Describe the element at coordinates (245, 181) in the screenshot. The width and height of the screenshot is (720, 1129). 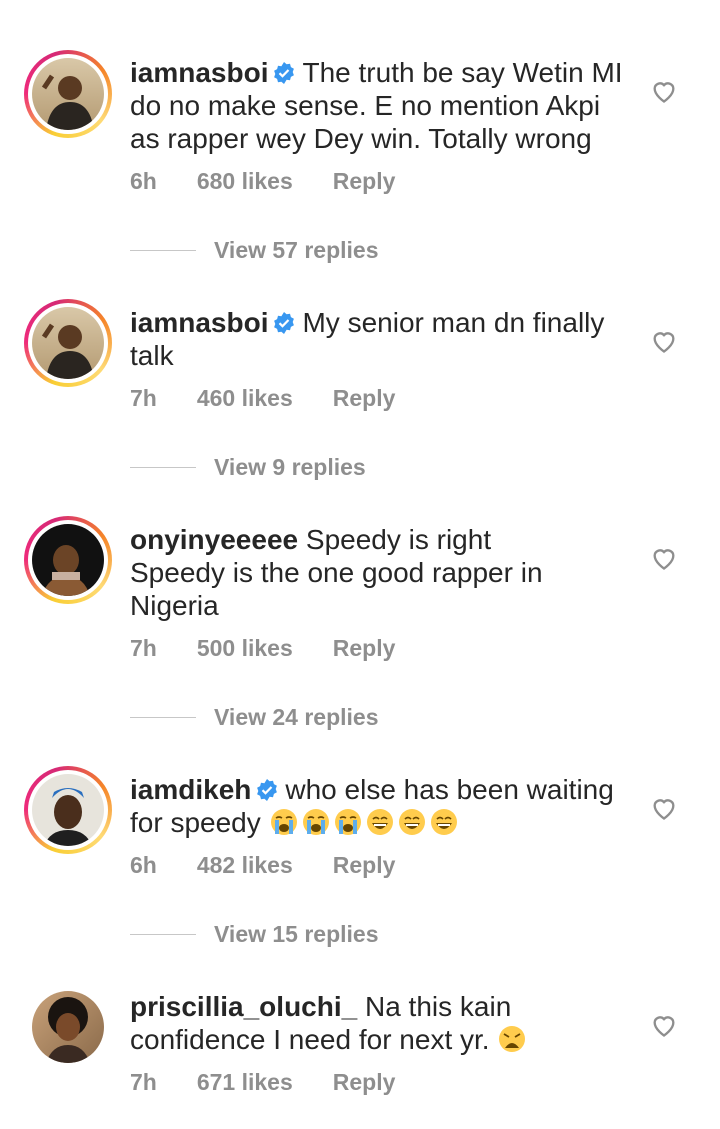
I see `likes-count: 680 likes` at that location.